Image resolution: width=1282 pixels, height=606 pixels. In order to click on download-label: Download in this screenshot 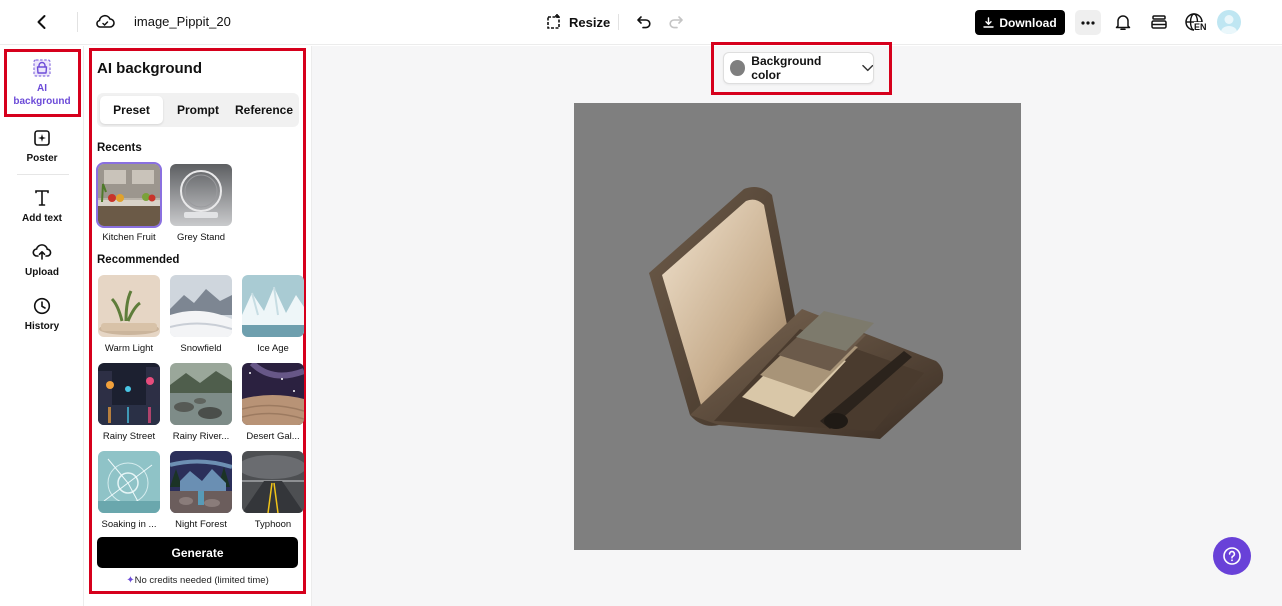, I will do `click(1028, 22)`.